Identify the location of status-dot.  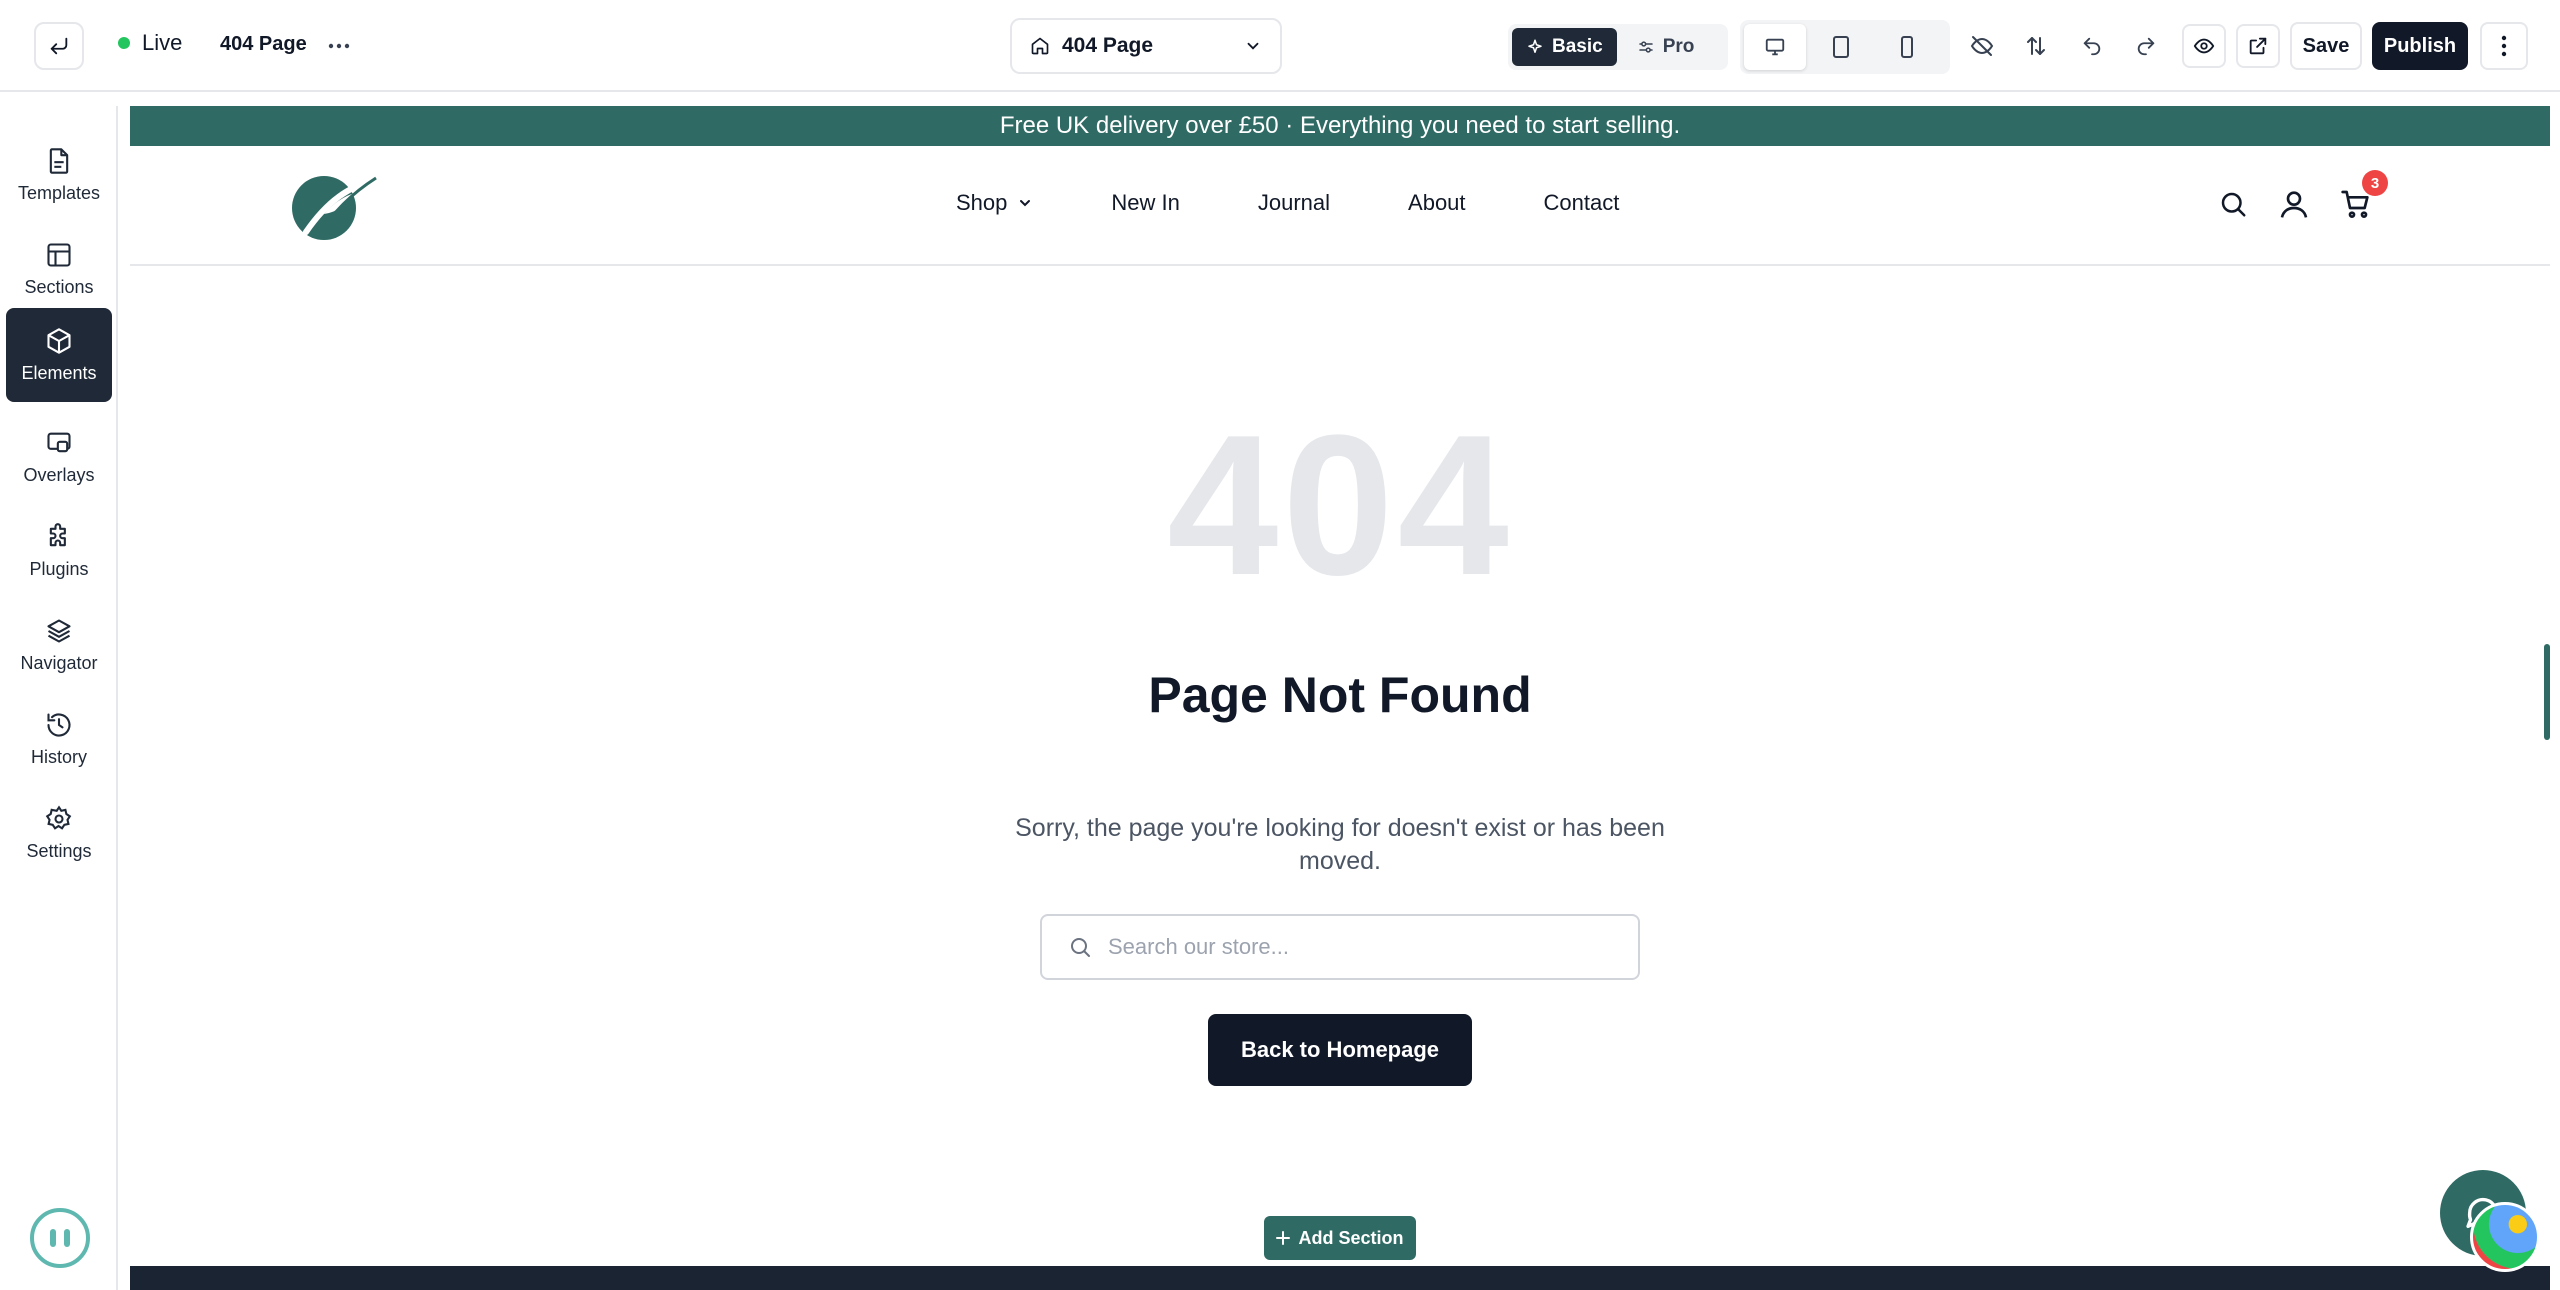
(124, 43).